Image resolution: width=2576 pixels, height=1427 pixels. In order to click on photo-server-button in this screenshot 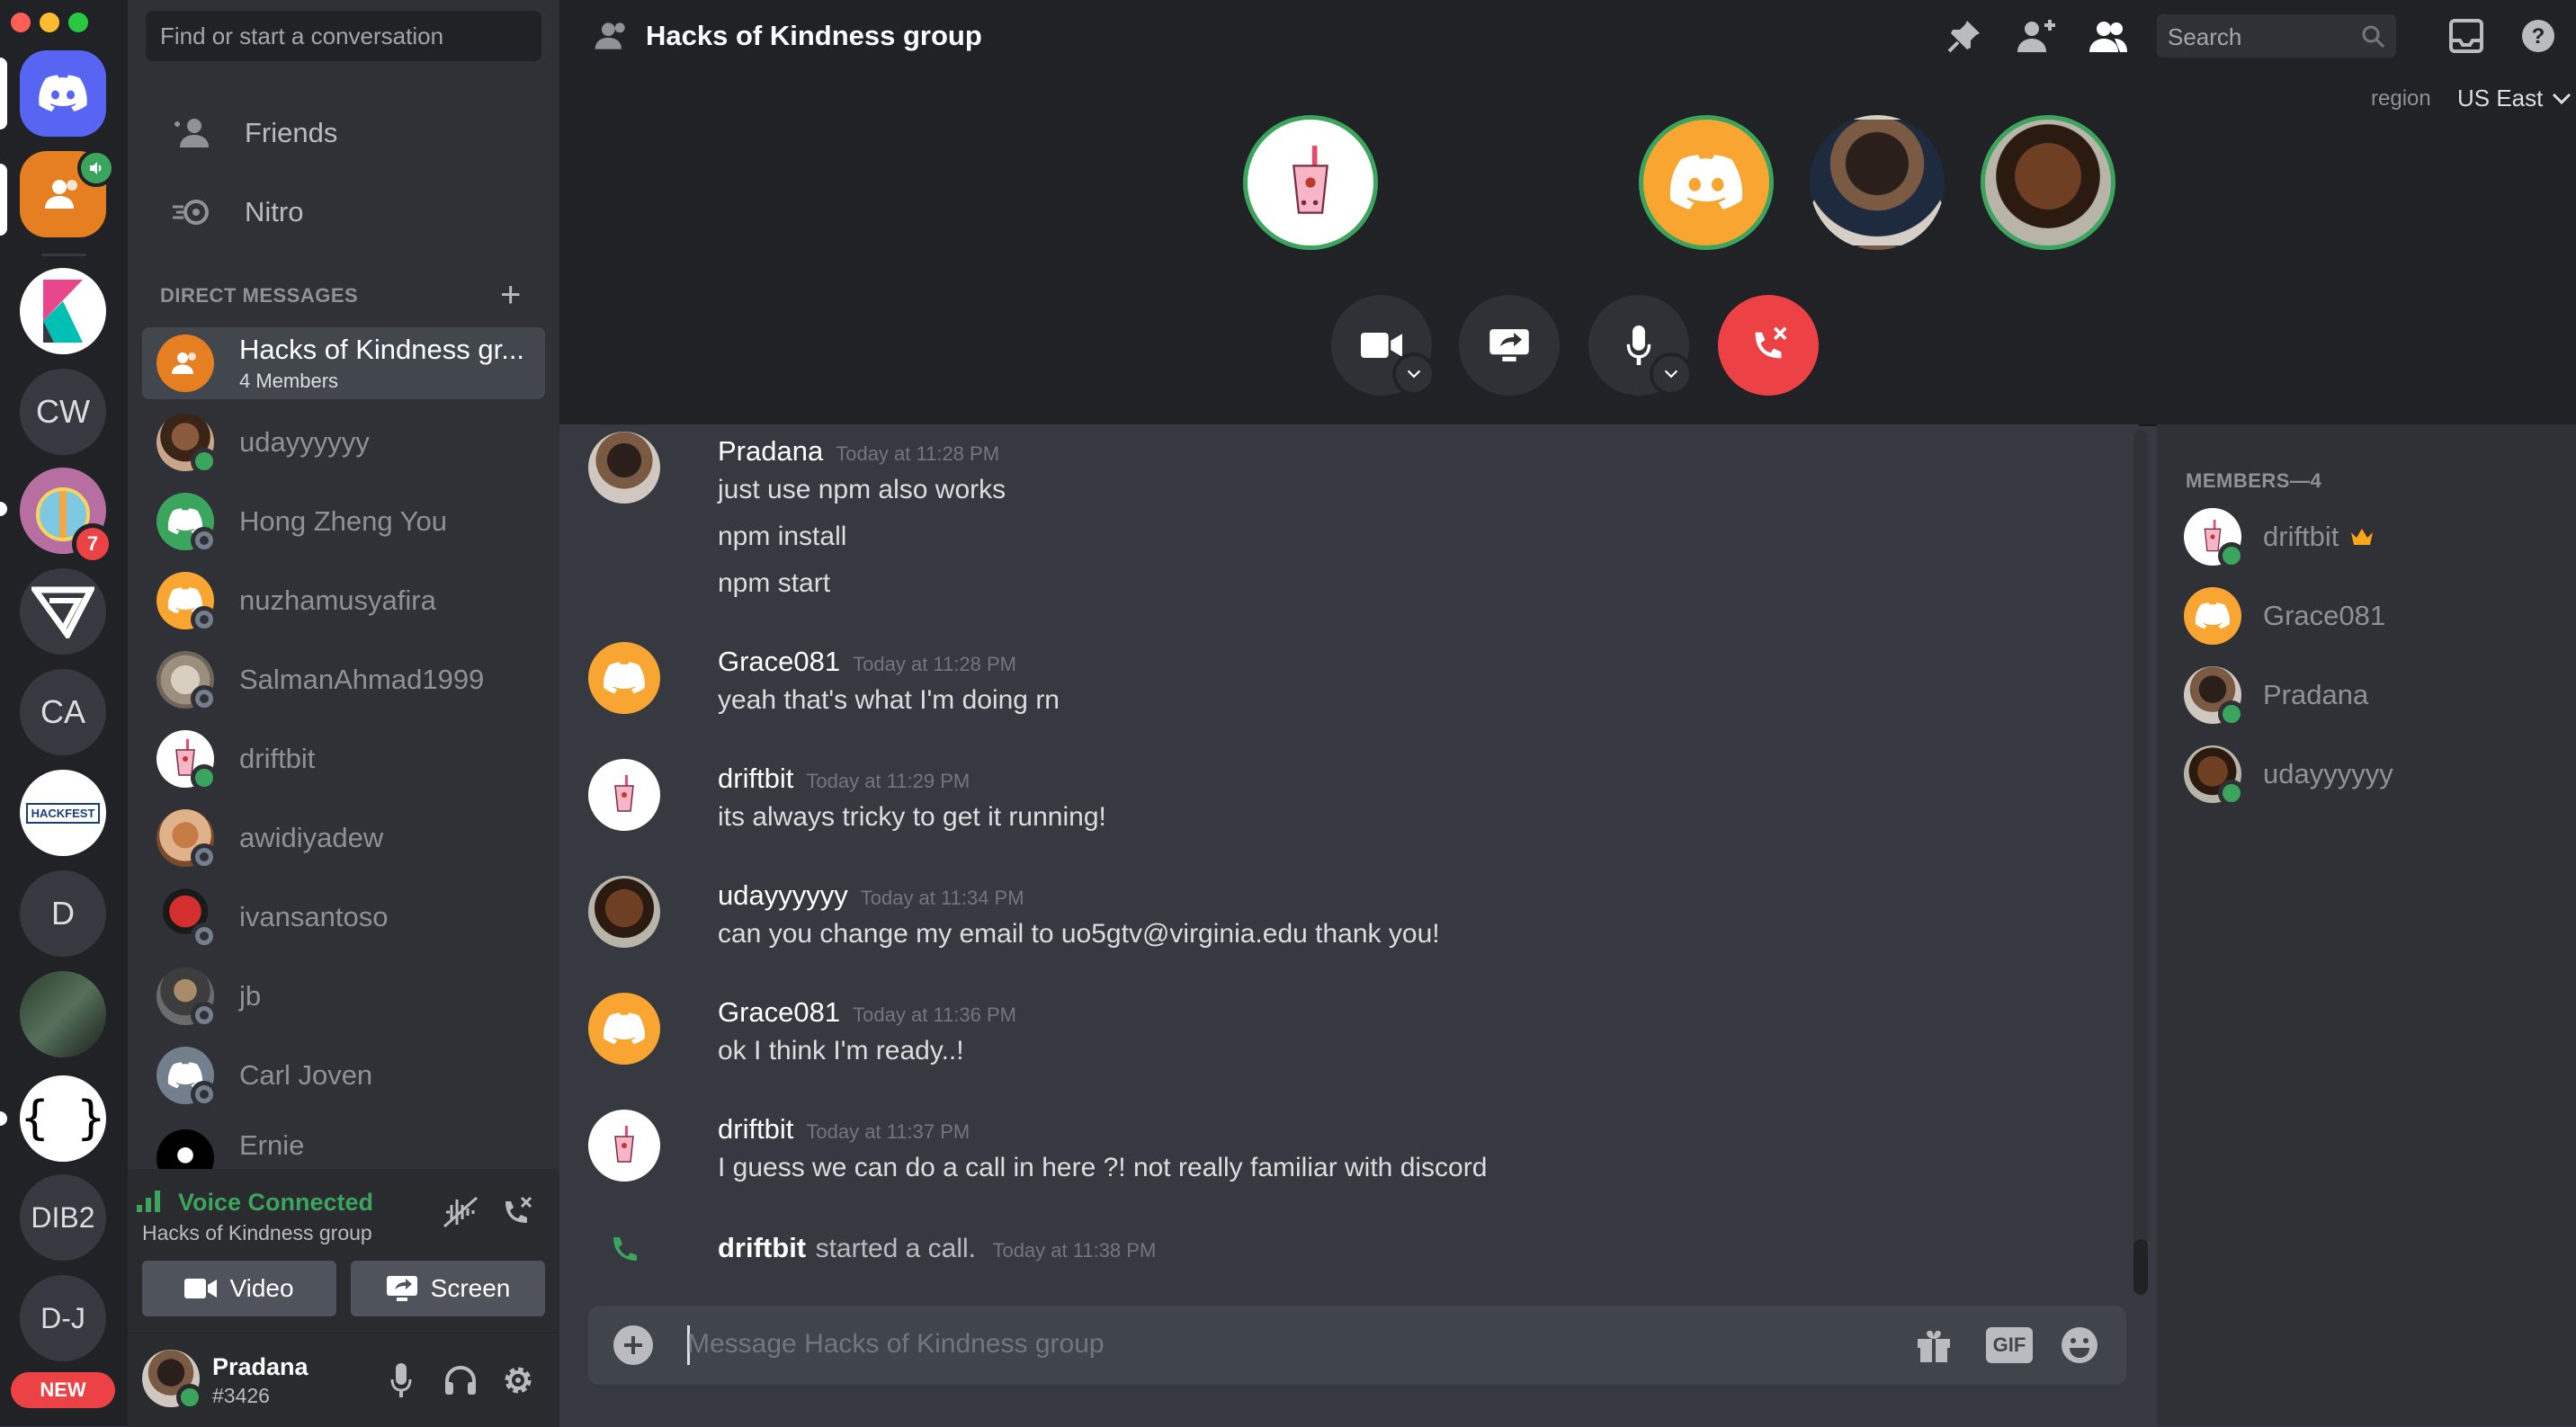, I will do `click(63, 1014)`.